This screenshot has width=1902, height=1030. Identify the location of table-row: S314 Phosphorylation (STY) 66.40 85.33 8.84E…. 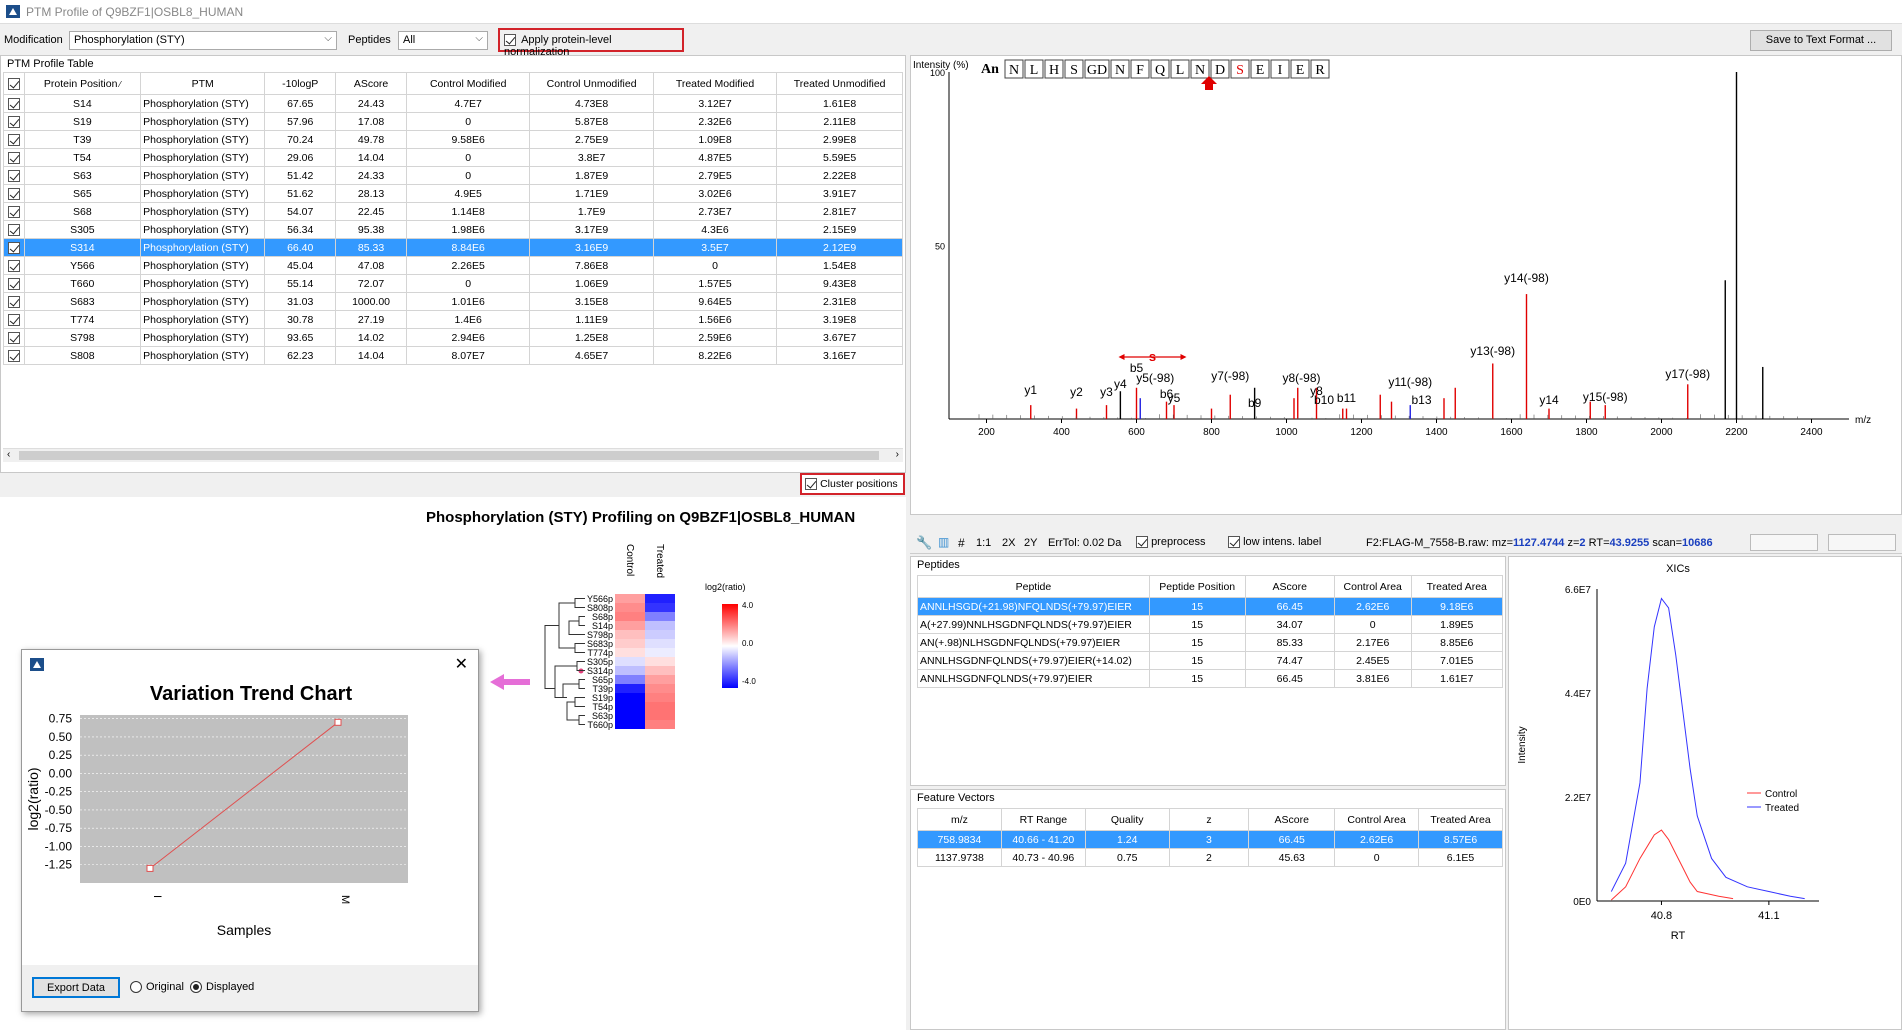
(453, 247).